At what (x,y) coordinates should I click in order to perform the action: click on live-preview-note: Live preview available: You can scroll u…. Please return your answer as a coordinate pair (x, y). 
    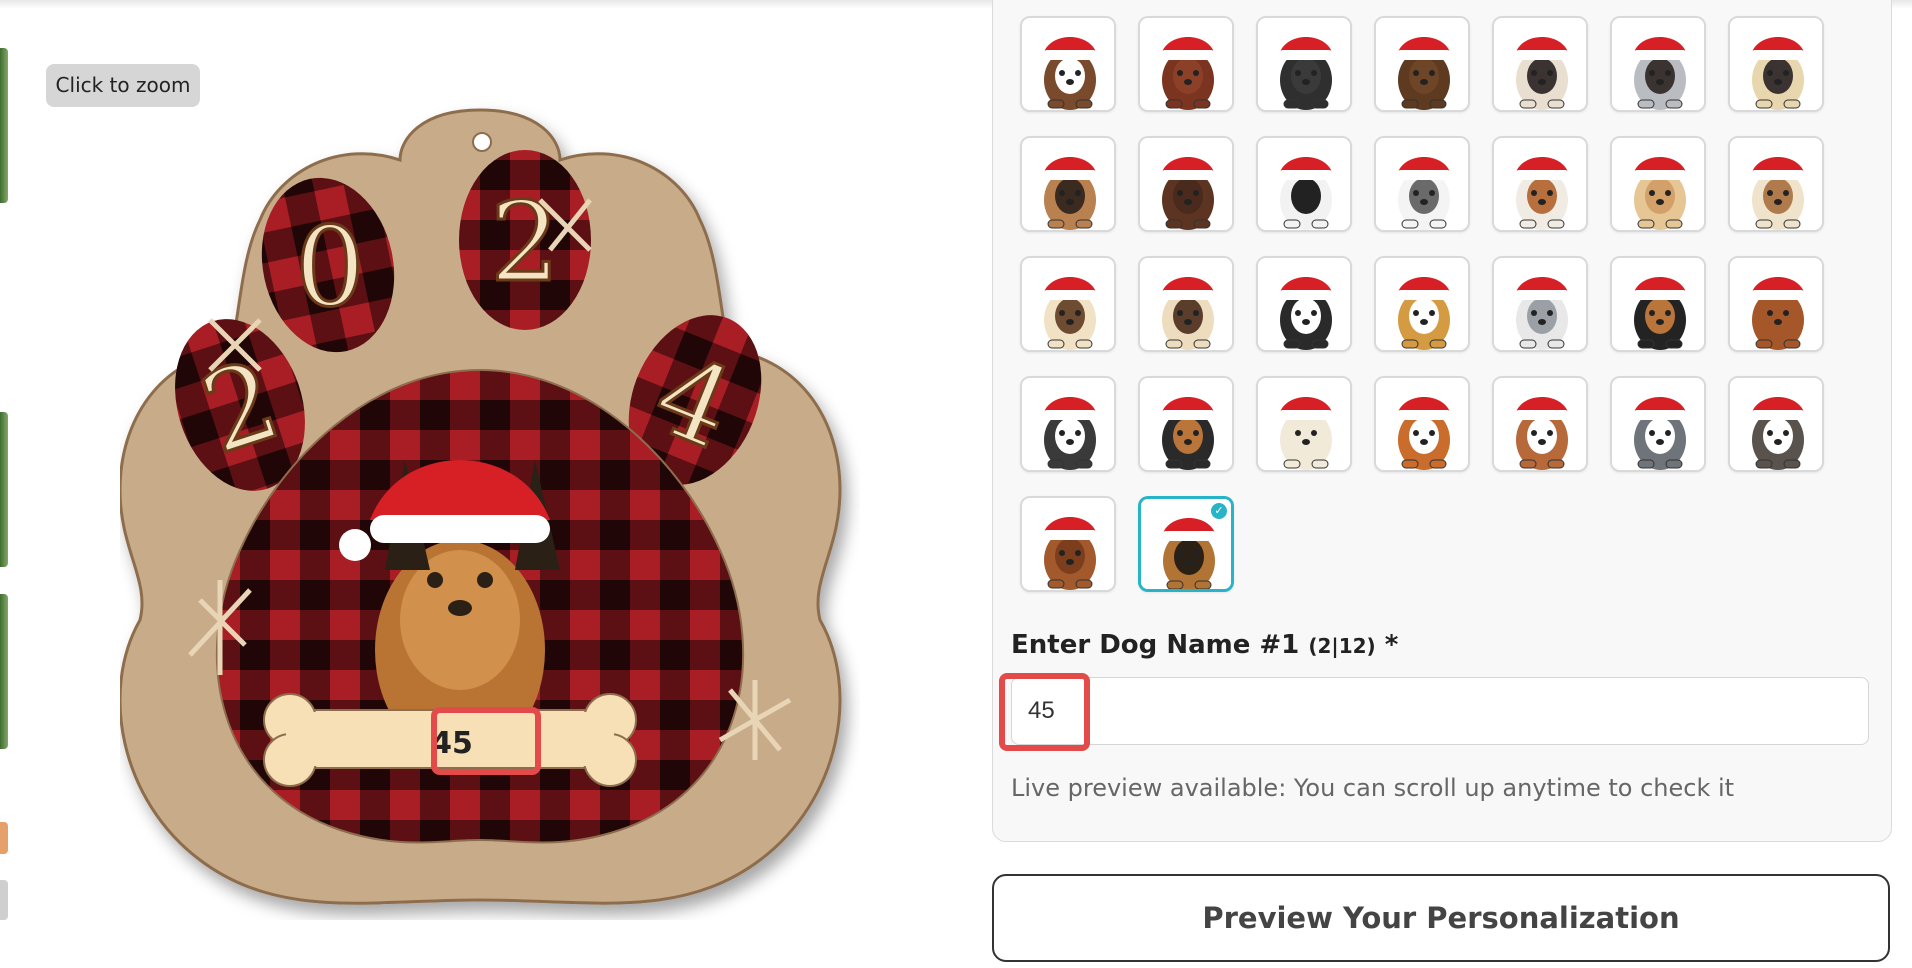
    Looking at the image, I should click on (1373, 788).